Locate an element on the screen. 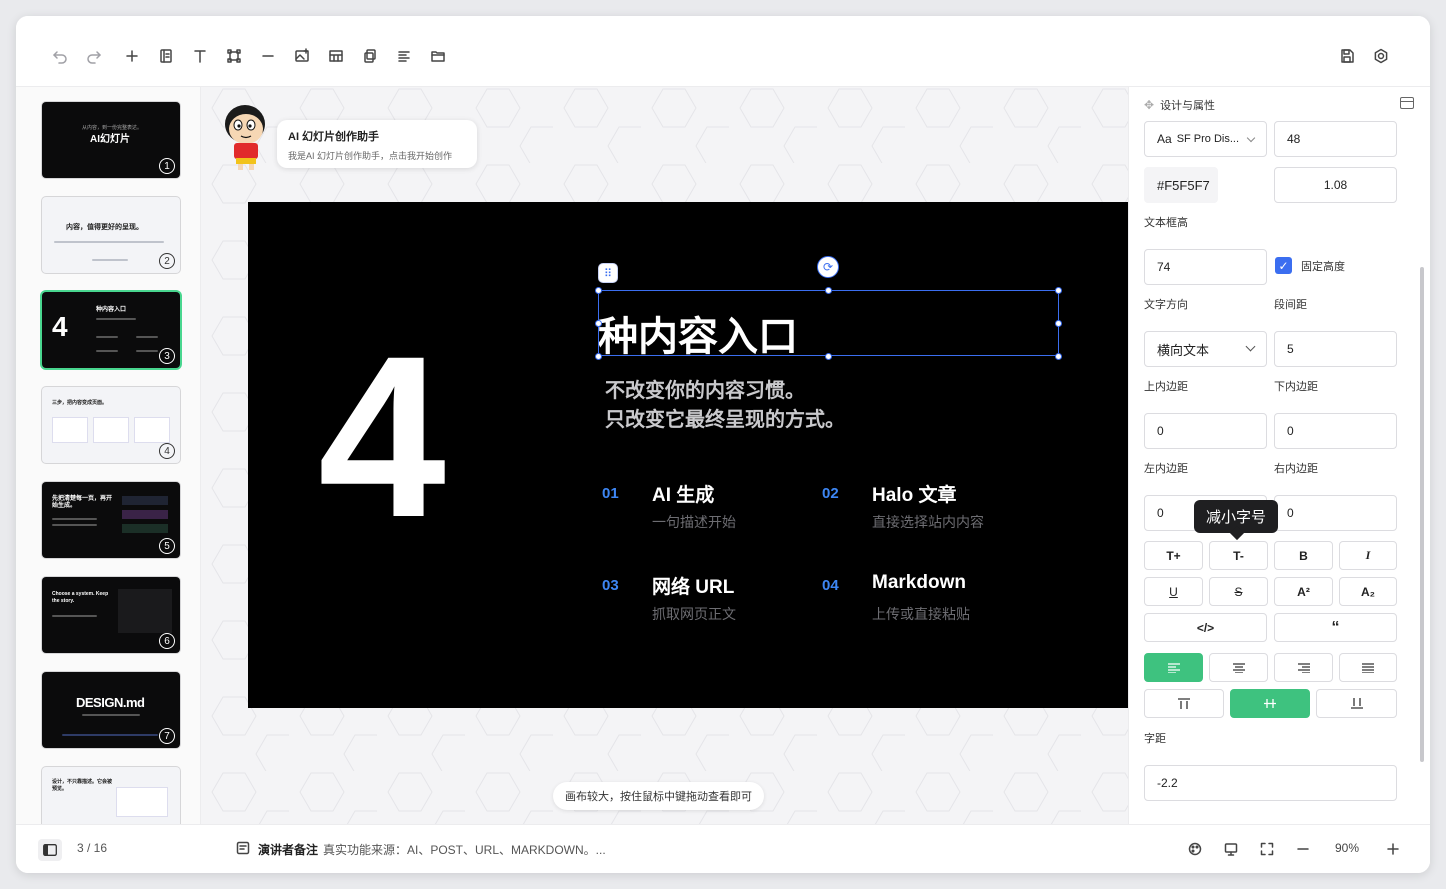  italic-button: I is located at coordinates (1368, 555).